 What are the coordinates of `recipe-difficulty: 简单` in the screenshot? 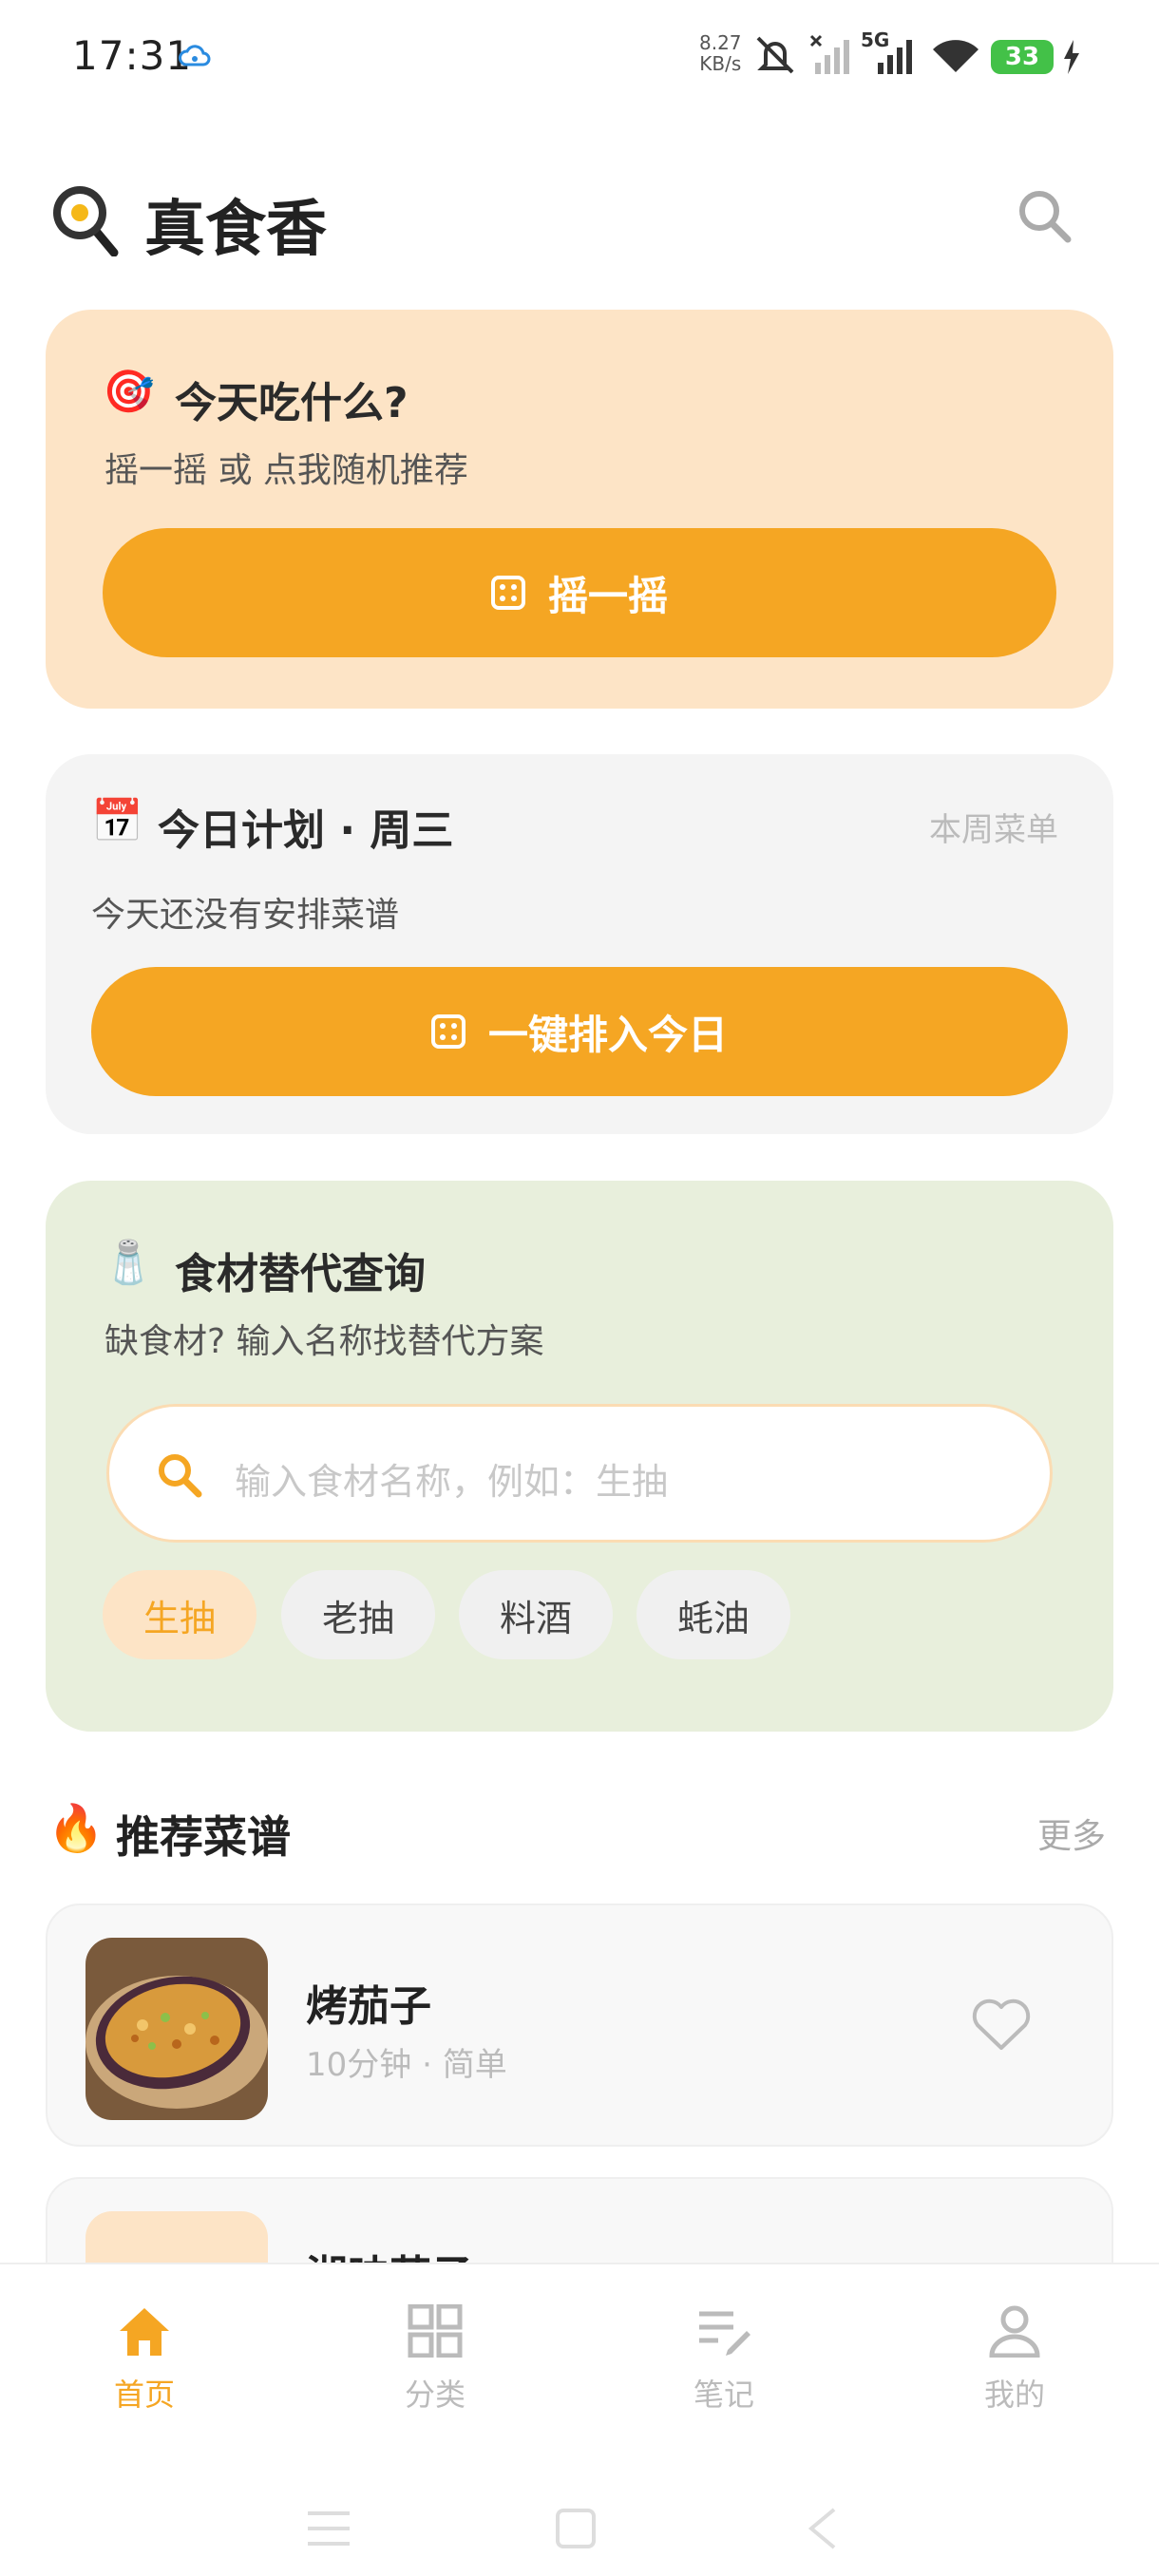 It's located at (474, 2065).